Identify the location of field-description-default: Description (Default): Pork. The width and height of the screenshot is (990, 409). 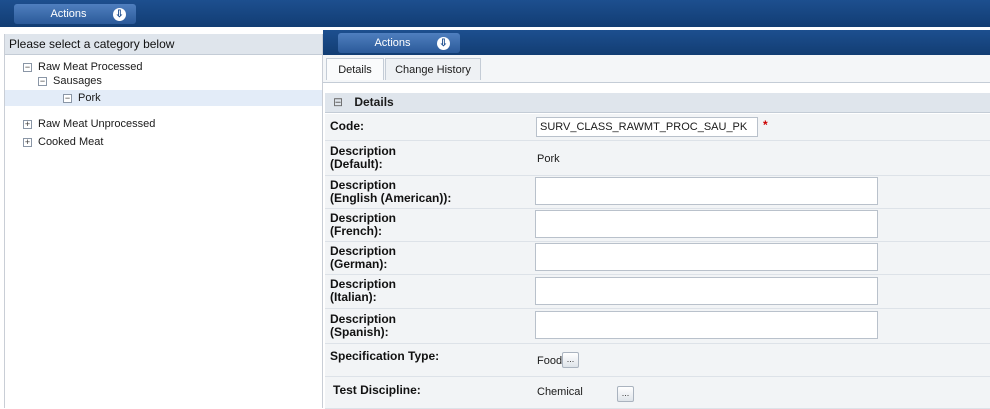
(657, 158).